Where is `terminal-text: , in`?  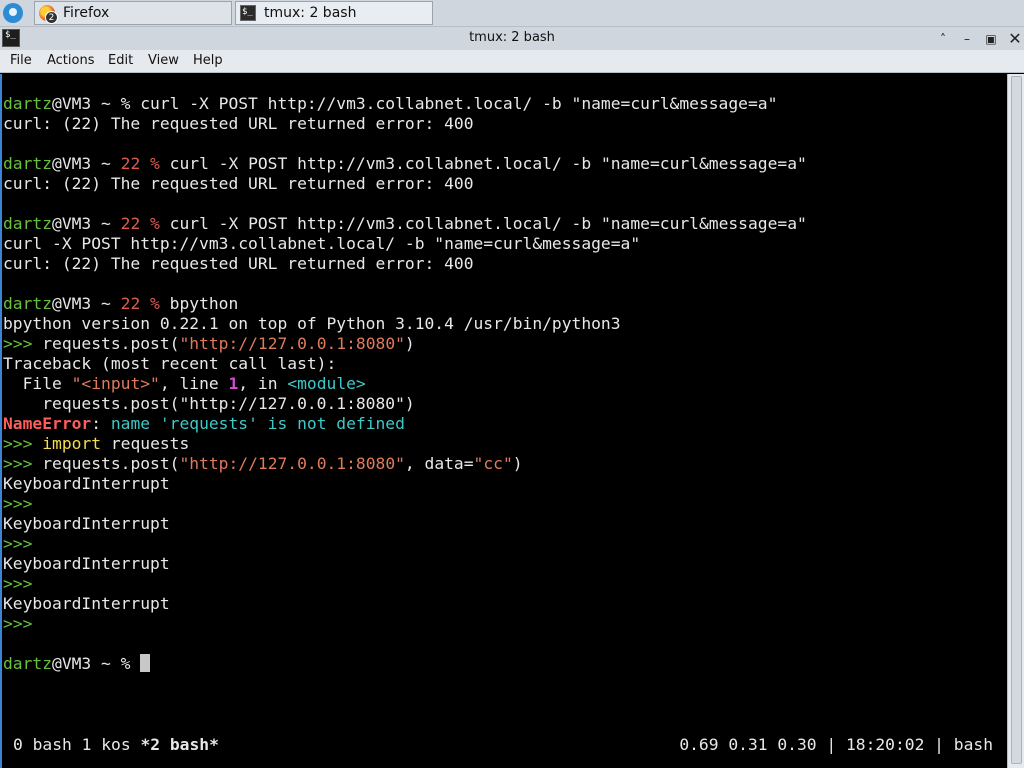 terminal-text: , in is located at coordinates (263, 383).